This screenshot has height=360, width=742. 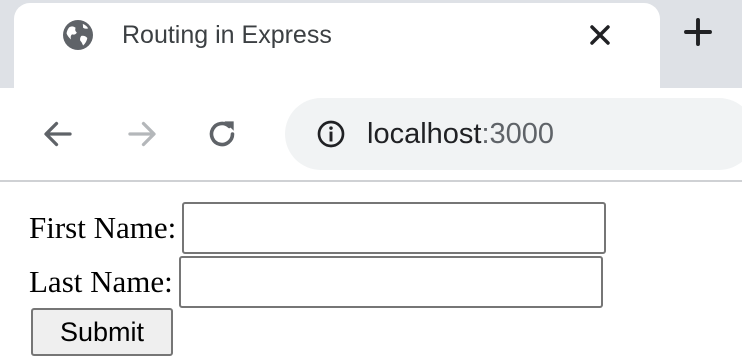 What do you see at coordinates (58, 134) in the screenshot?
I see `back-arrow-icon` at bounding box center [58, 134].